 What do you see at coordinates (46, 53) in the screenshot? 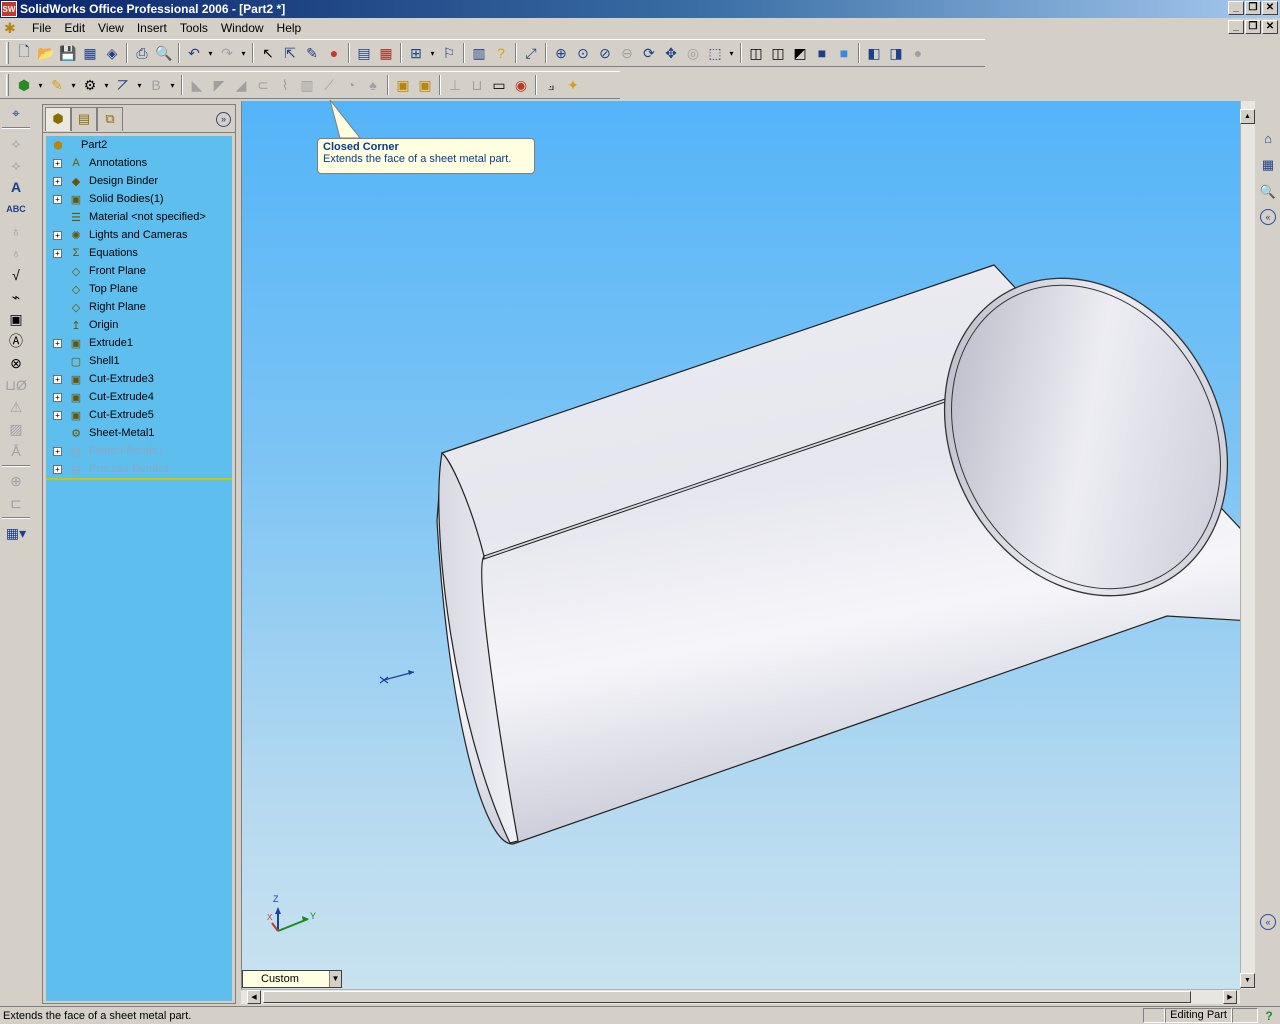
I see `open-folder-icon: 📂` at bounding box center [46, 53].